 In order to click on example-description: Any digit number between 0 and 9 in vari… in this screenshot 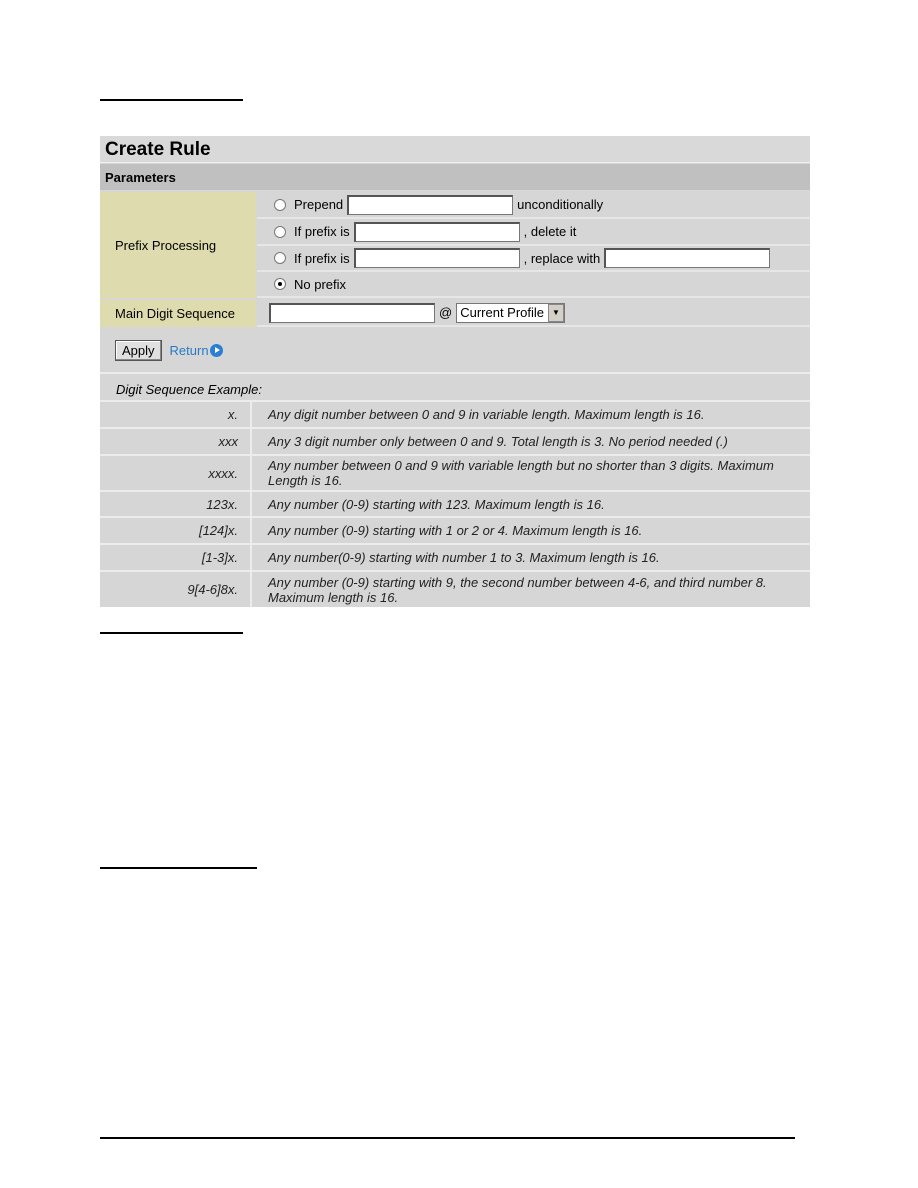, I will do `click(486, 414)`.